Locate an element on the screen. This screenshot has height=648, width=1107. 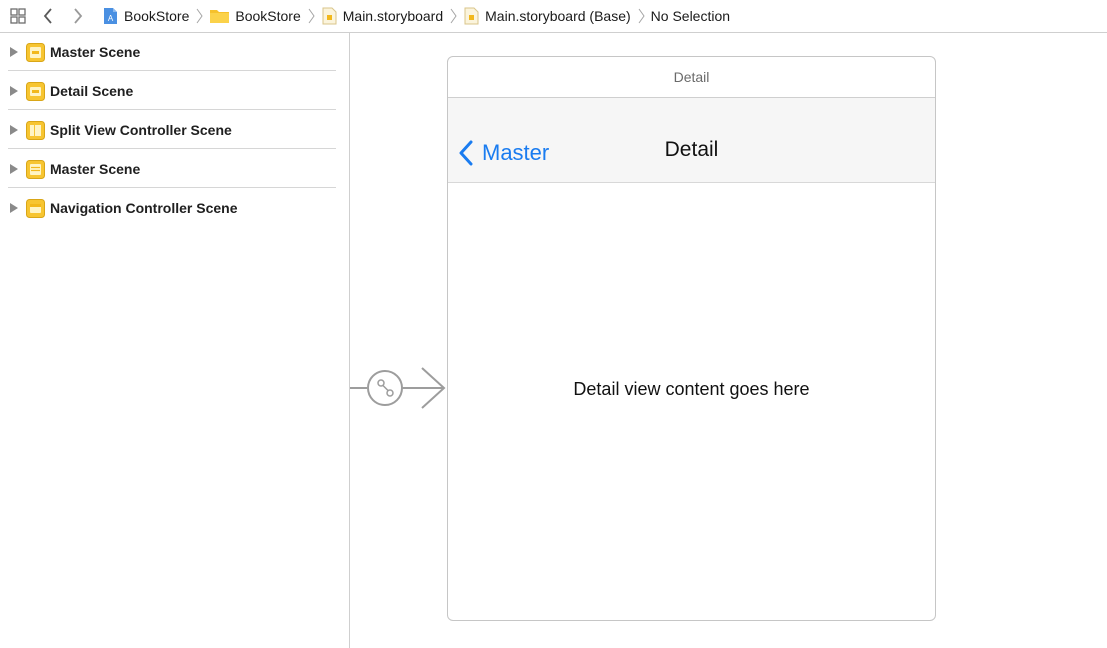
breadcrumb-item-group: BookStore is located at coordinates (255, 16).